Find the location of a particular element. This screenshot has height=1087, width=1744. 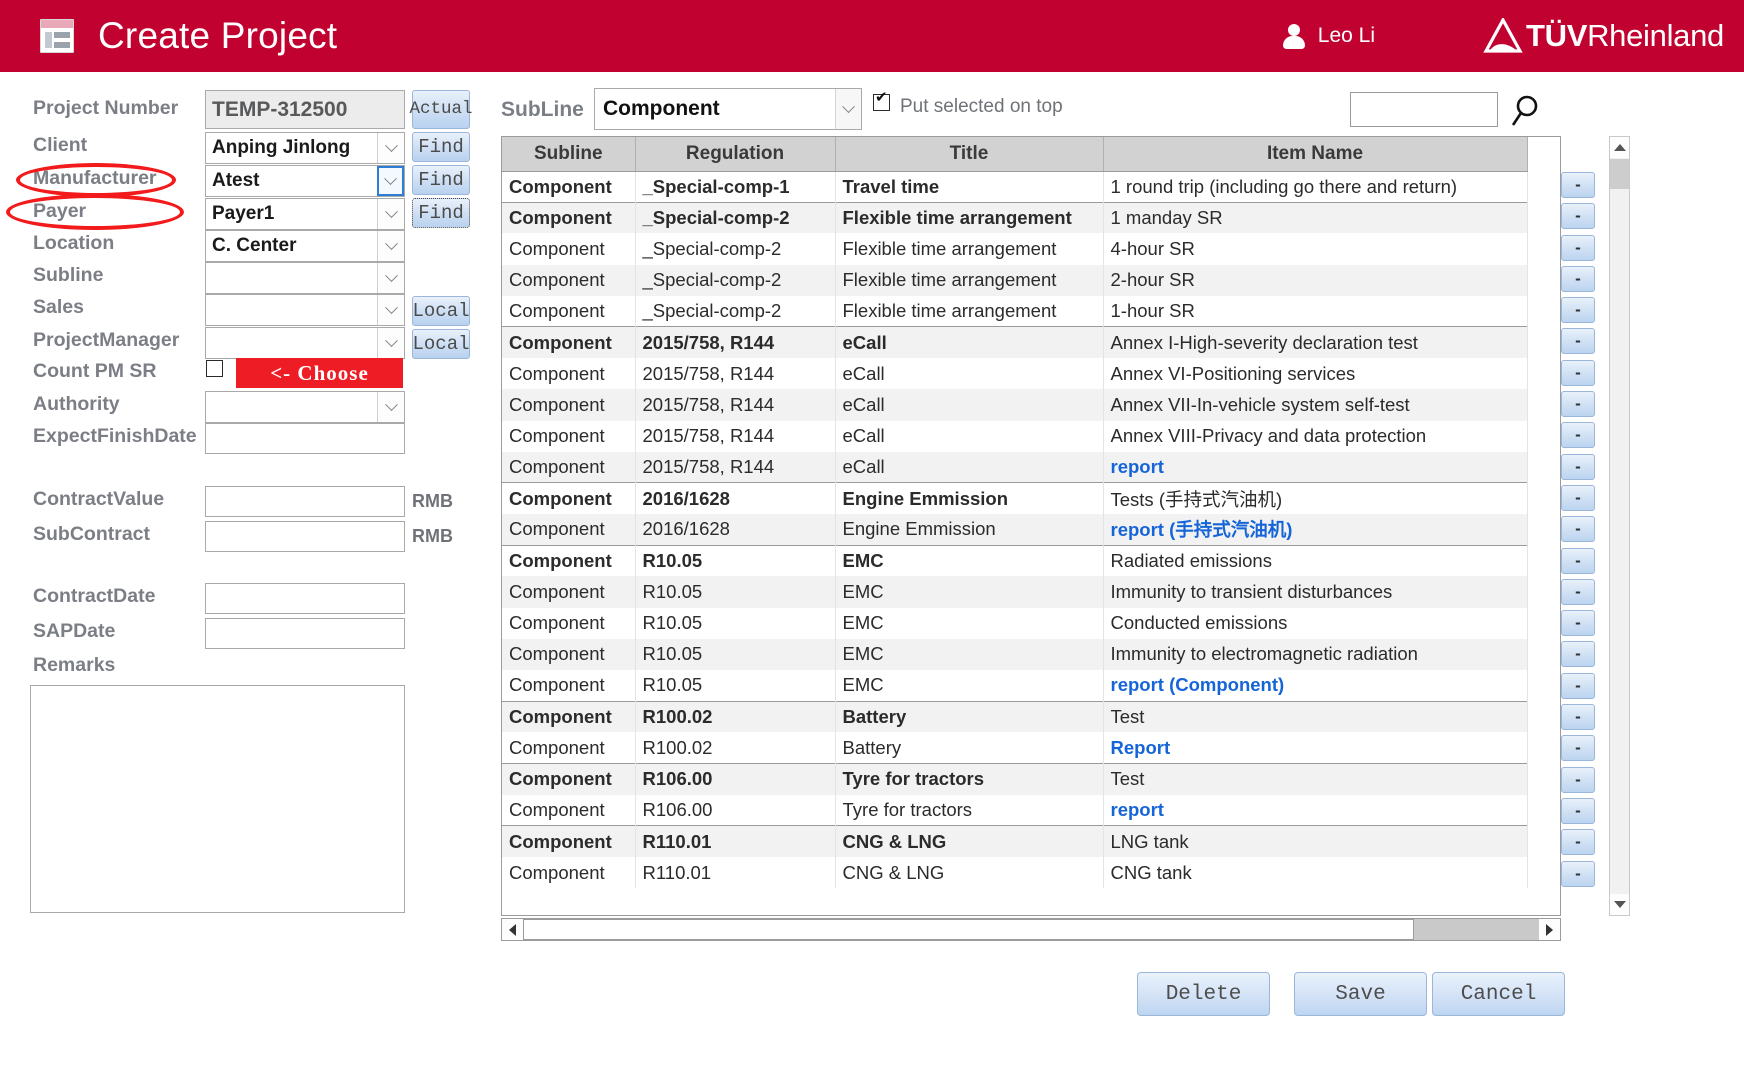

project-number-input is located at coordinates (305, 109).